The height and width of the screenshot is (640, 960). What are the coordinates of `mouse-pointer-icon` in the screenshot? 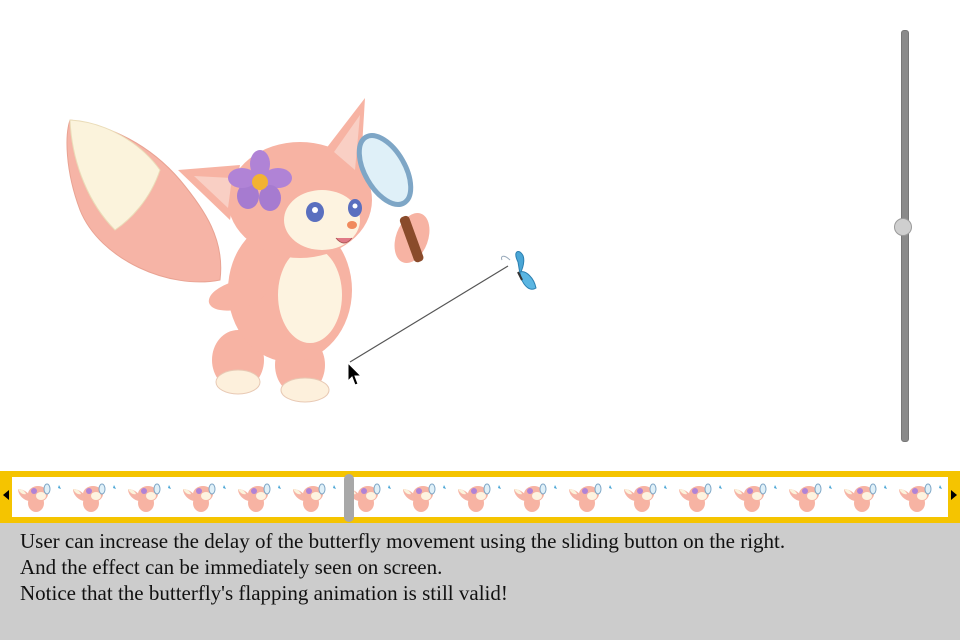 It's located at (355, 374).